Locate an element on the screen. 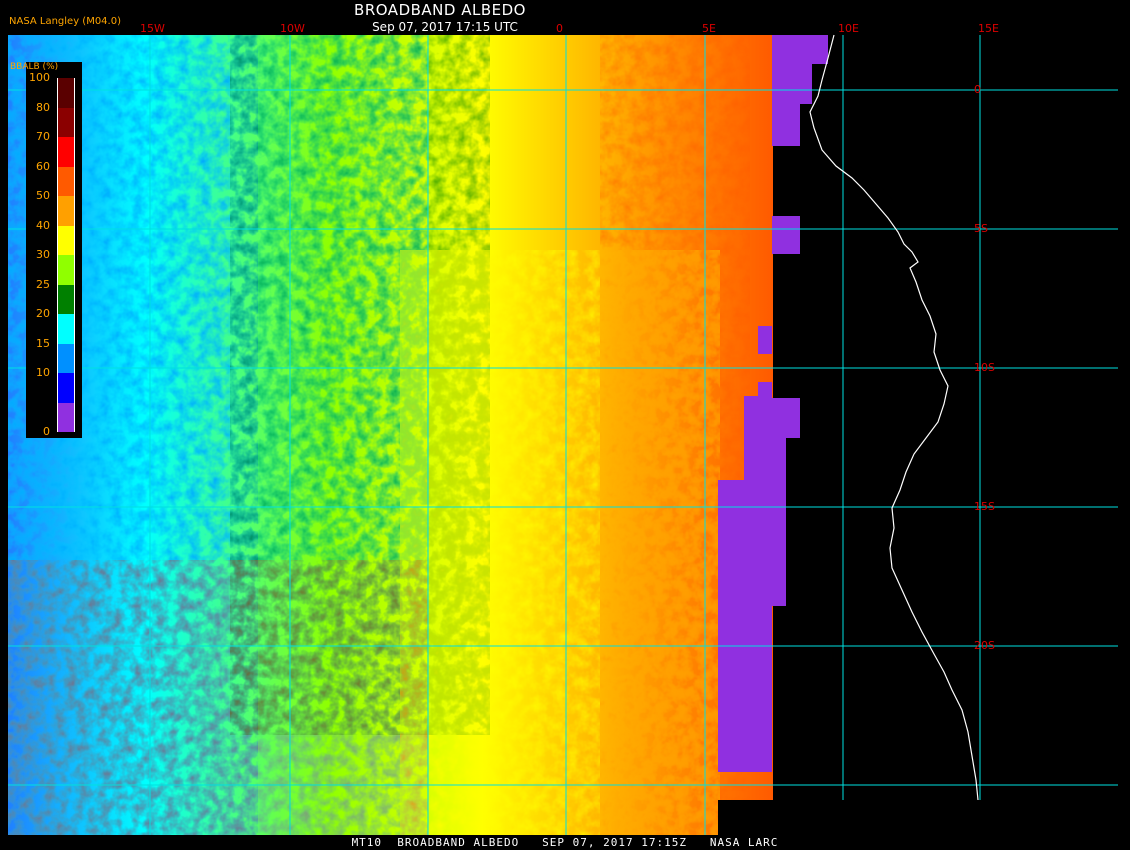 This screenshot has height=850, width=1130. lat-label: 20S is located at coordinates (984, 645).